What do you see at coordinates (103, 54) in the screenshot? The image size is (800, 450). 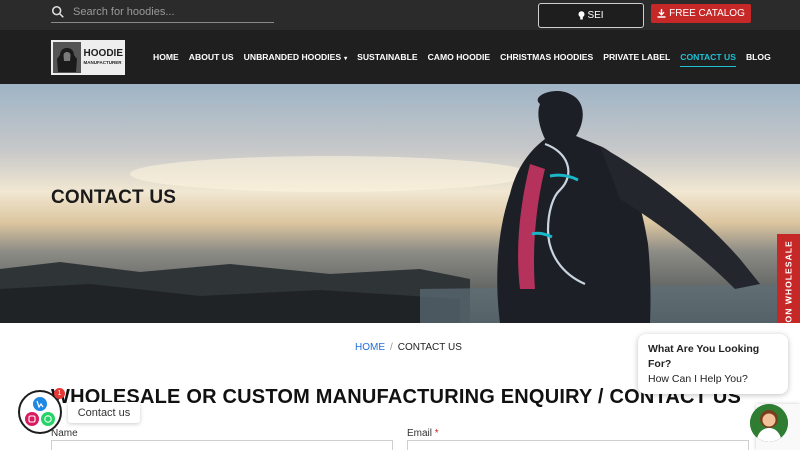 I see `logo-title: HOODIE` at bounding box center [103, 54].